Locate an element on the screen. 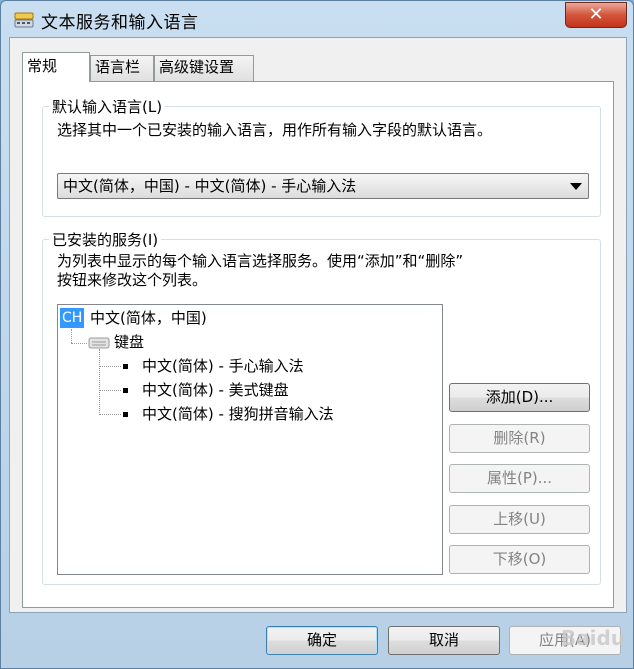 The width and height of the screenshot is (634, 669). cancel-button: 取消 is located at coordinates (444, 640).